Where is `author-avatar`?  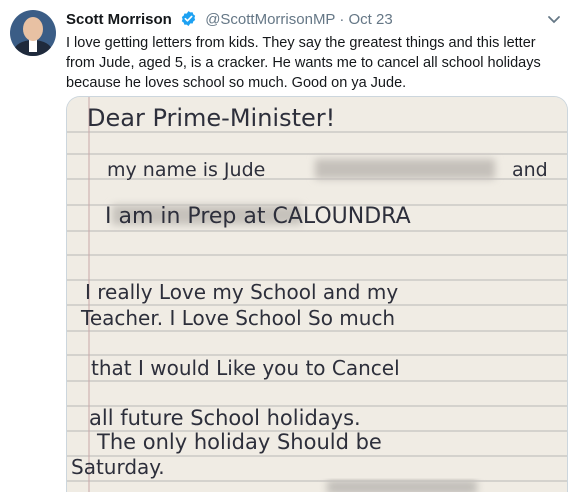 author-avatar is located at coordinates (33, 33).